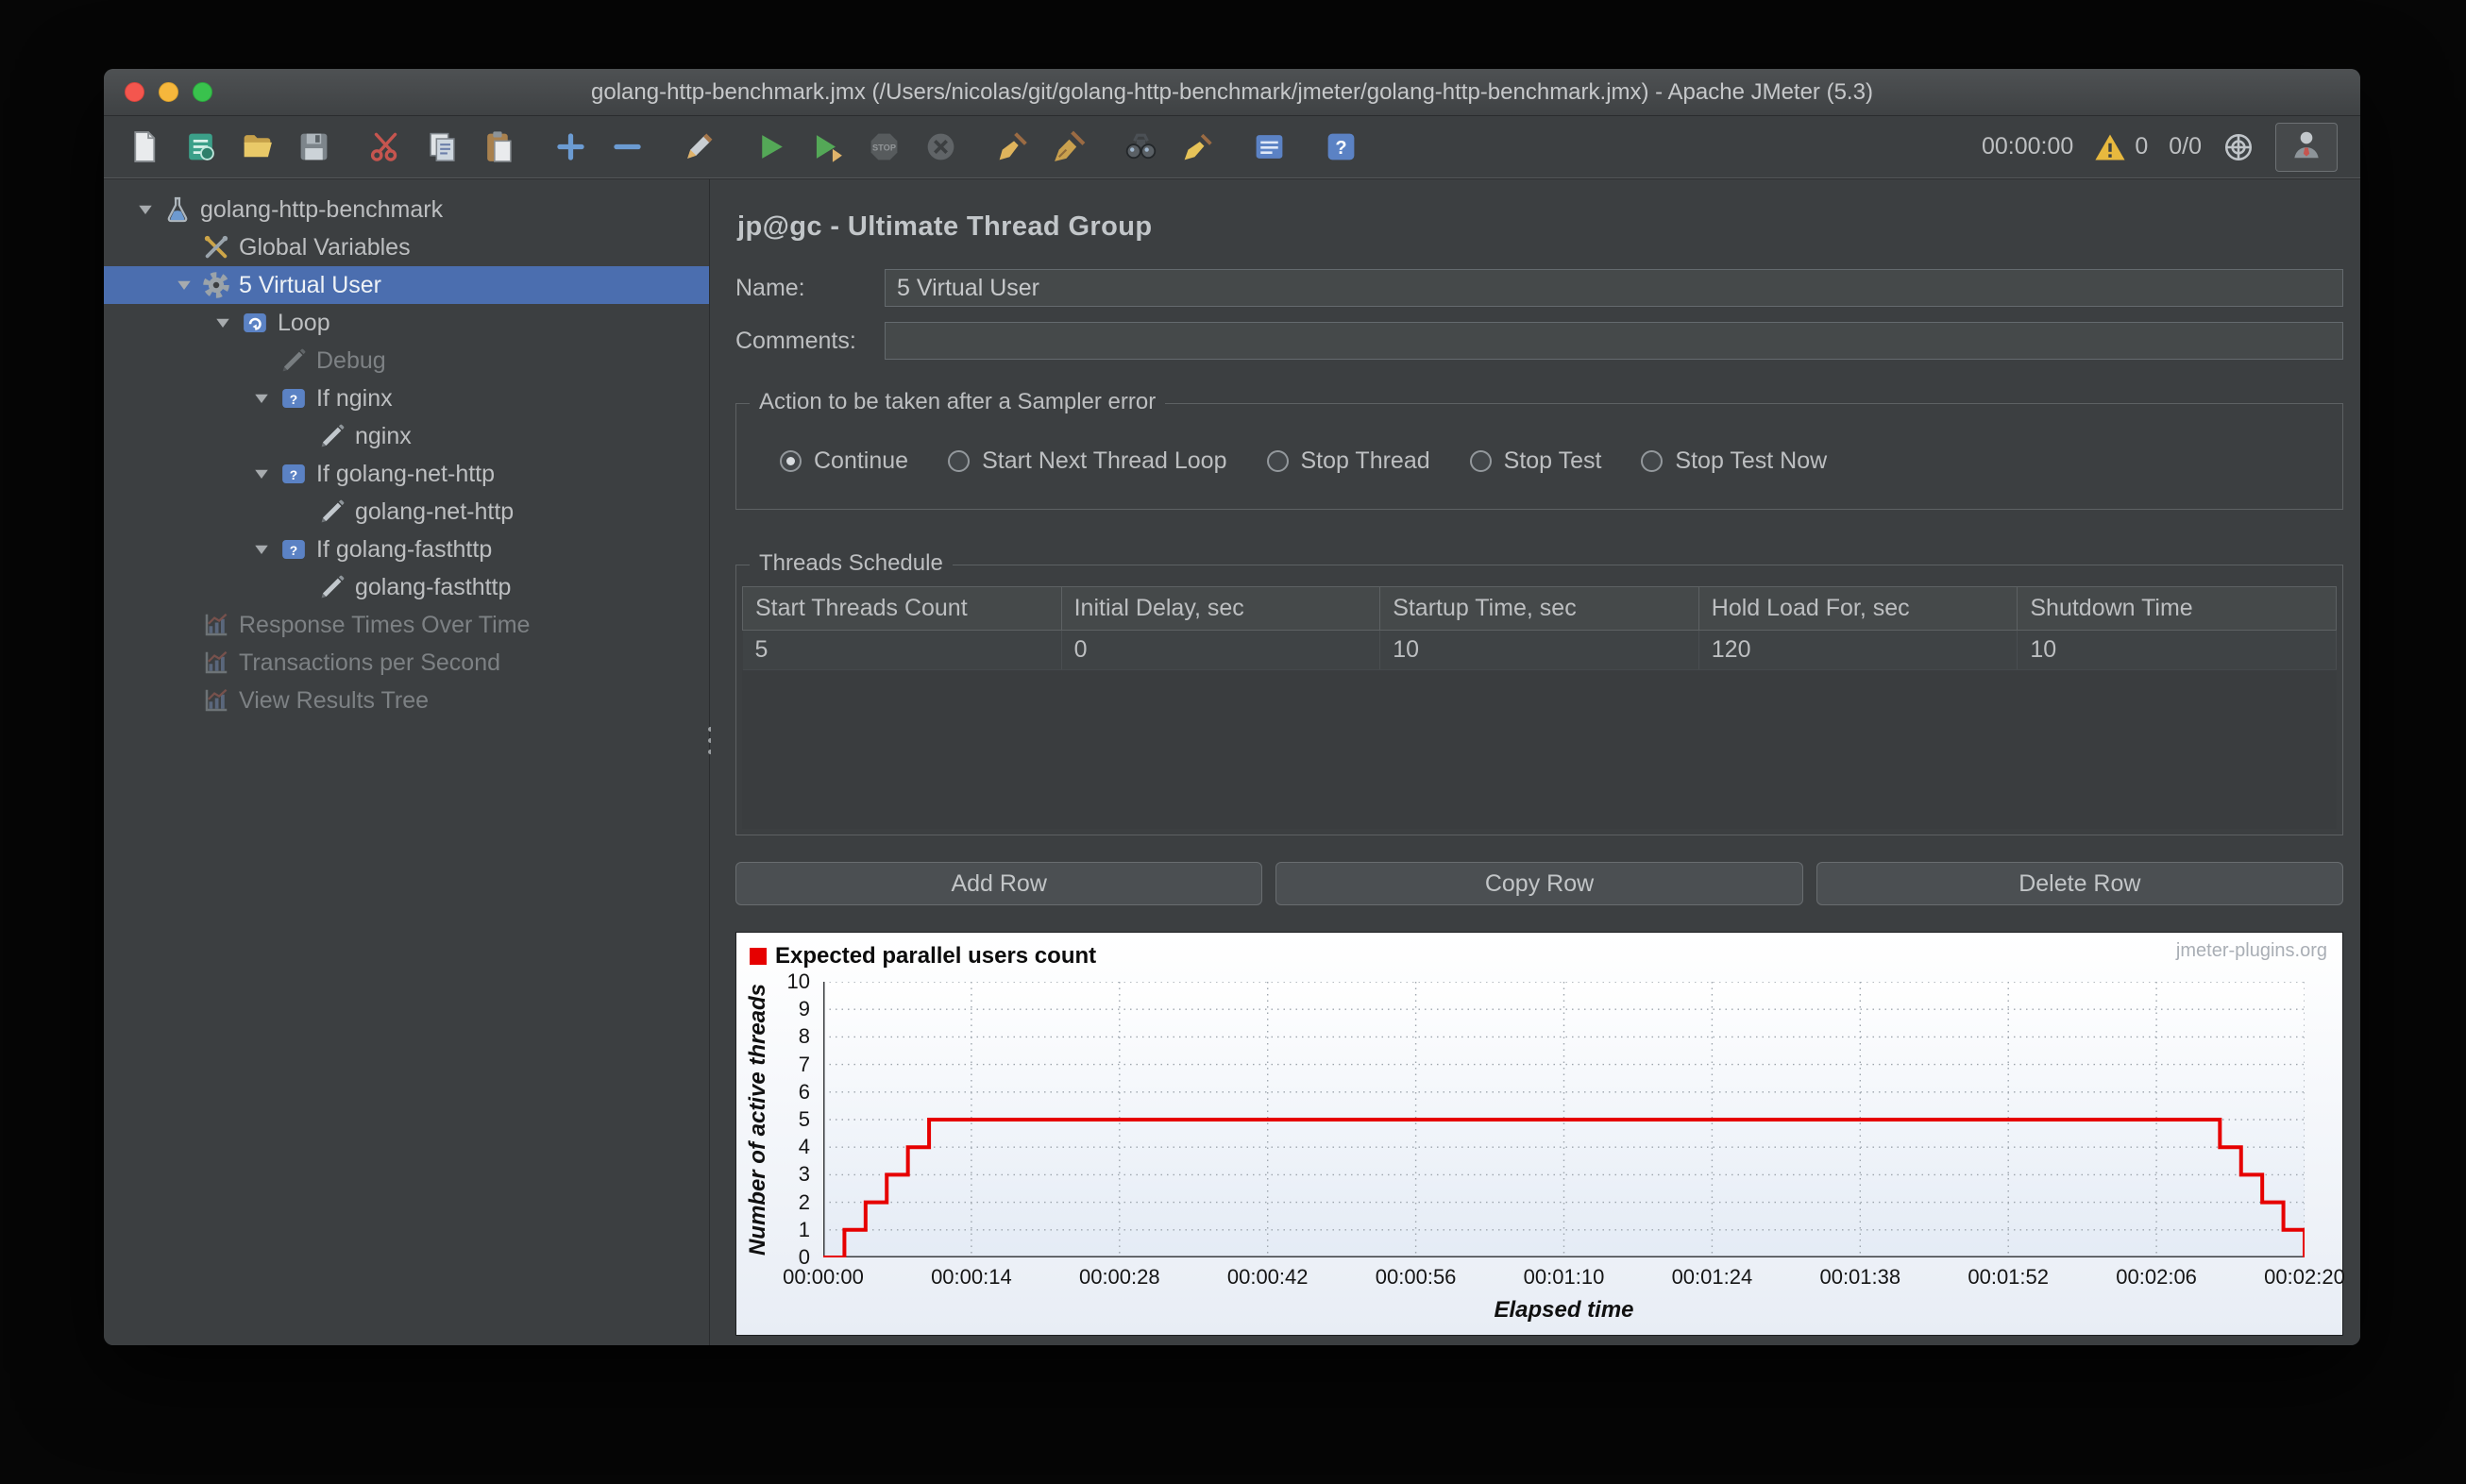 This screenshot has height=1484, width=2466. I want to click on tree-item-label: 5 Virtual User, so click(310, 284).